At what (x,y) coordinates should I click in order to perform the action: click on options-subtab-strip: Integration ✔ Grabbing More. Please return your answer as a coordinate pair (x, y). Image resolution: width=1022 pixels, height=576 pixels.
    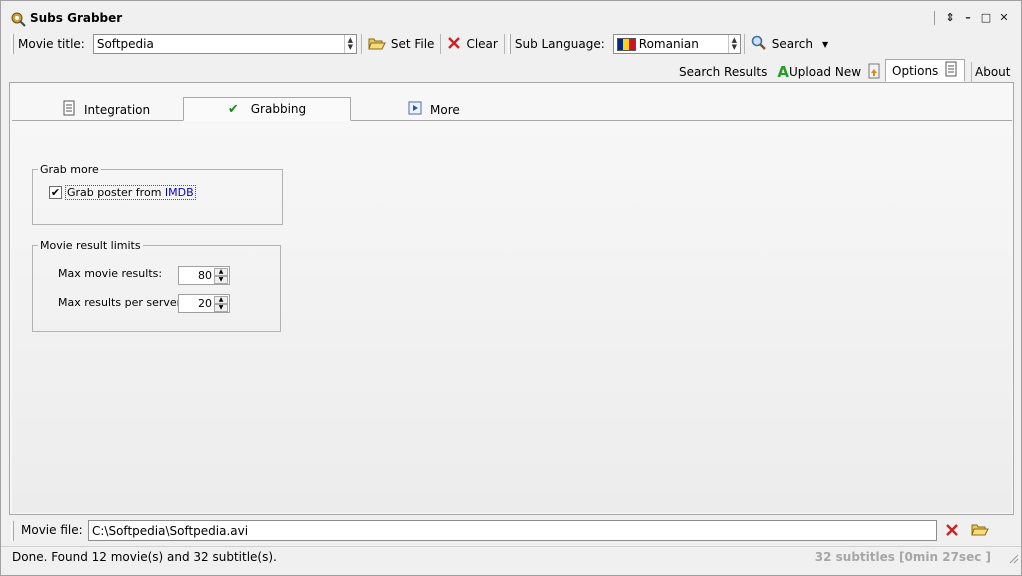
    Looking at the image, I should click on (512, 108).